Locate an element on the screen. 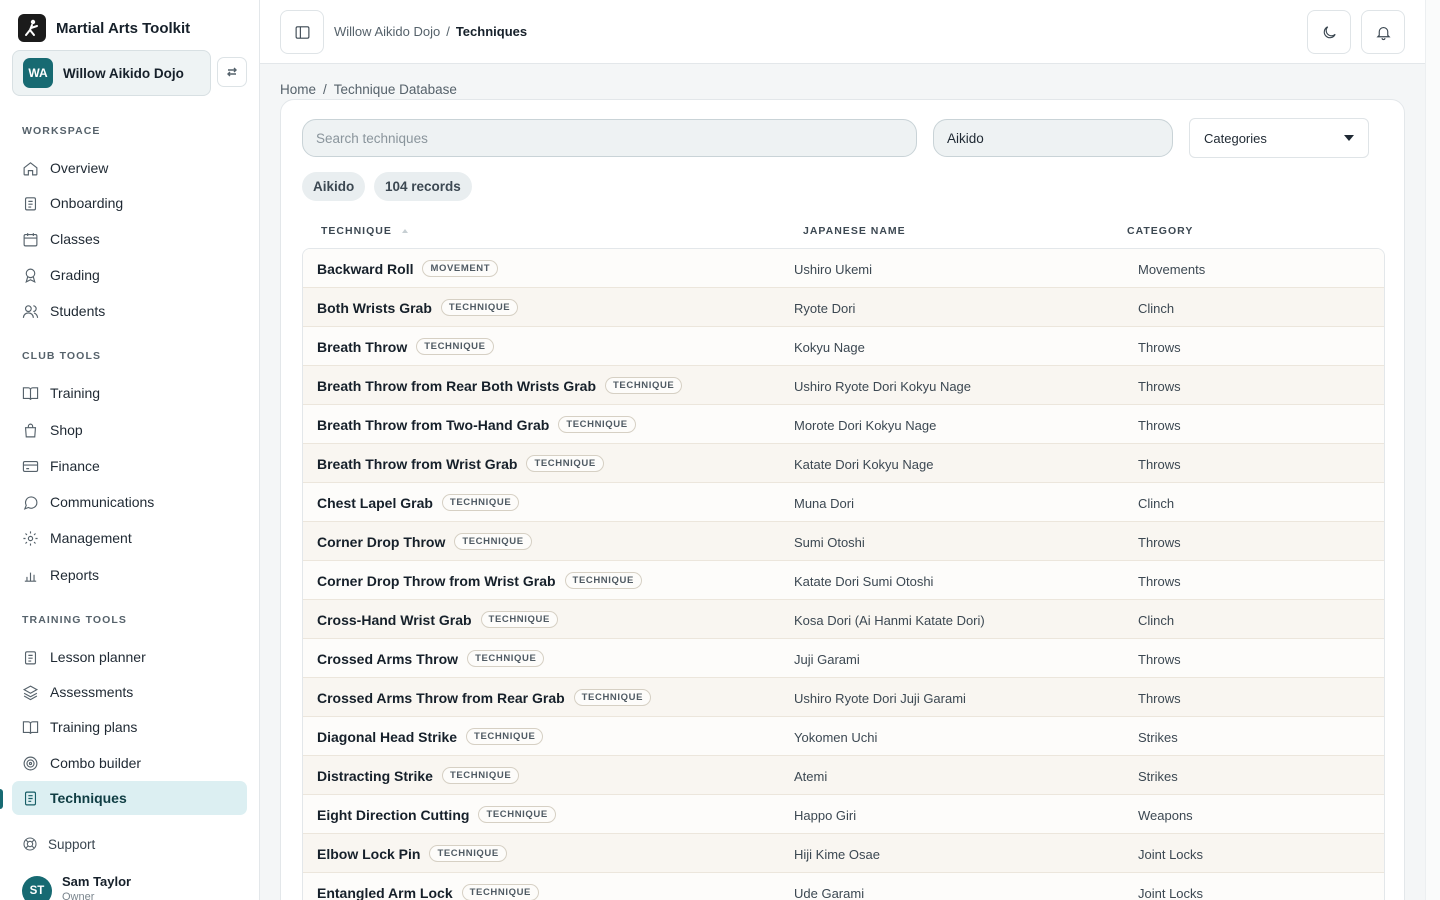 The width and height of the screenshot is (1440, 900). sidebar-item-training-plans: Training plans is located at coordinates (129, 727).